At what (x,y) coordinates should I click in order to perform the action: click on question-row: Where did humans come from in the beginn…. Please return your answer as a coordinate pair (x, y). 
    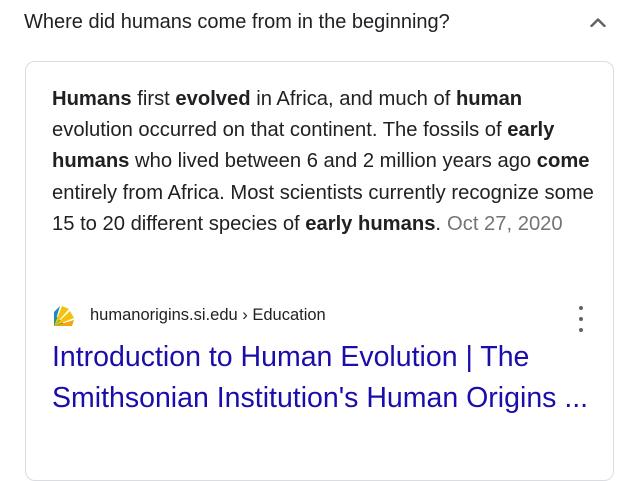
    Looking at the image, I should click on (320, 25).